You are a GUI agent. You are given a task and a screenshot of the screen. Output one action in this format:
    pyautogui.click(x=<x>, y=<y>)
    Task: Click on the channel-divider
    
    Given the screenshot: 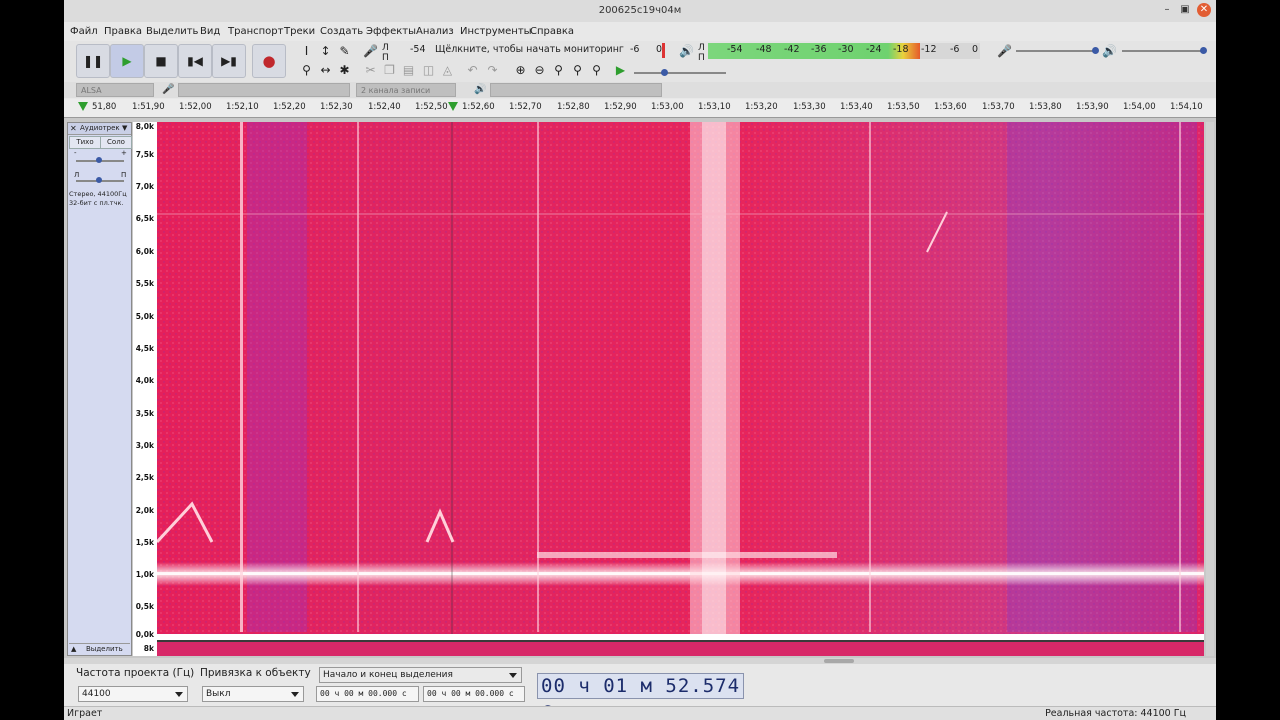 What is the action you would take?
    pyautogui.click(x=680, y=641)
    